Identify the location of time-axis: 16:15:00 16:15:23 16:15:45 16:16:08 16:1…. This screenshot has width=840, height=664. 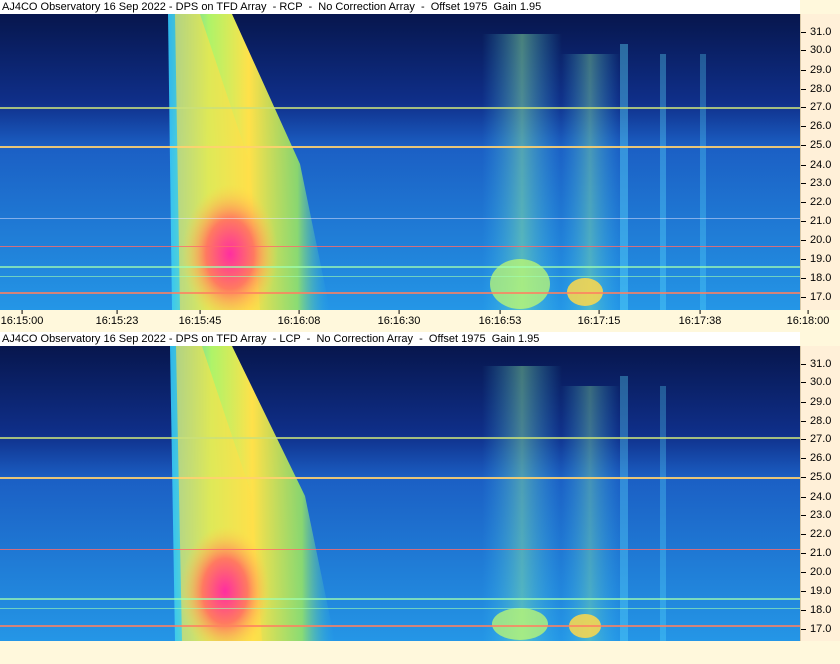
(420, 321).